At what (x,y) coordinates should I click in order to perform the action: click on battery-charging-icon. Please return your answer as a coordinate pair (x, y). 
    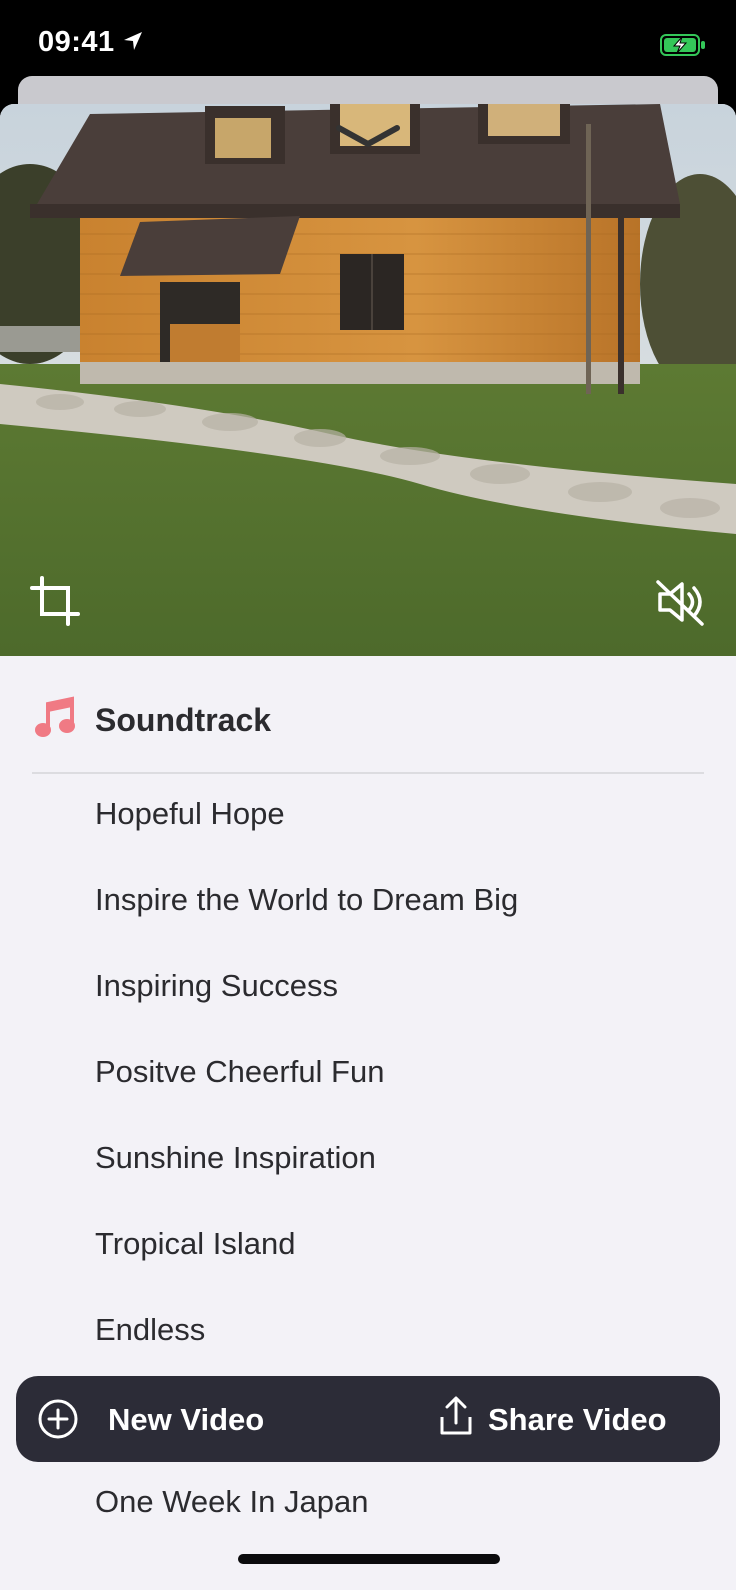
    Looking at the image, I should click on (683, 47).